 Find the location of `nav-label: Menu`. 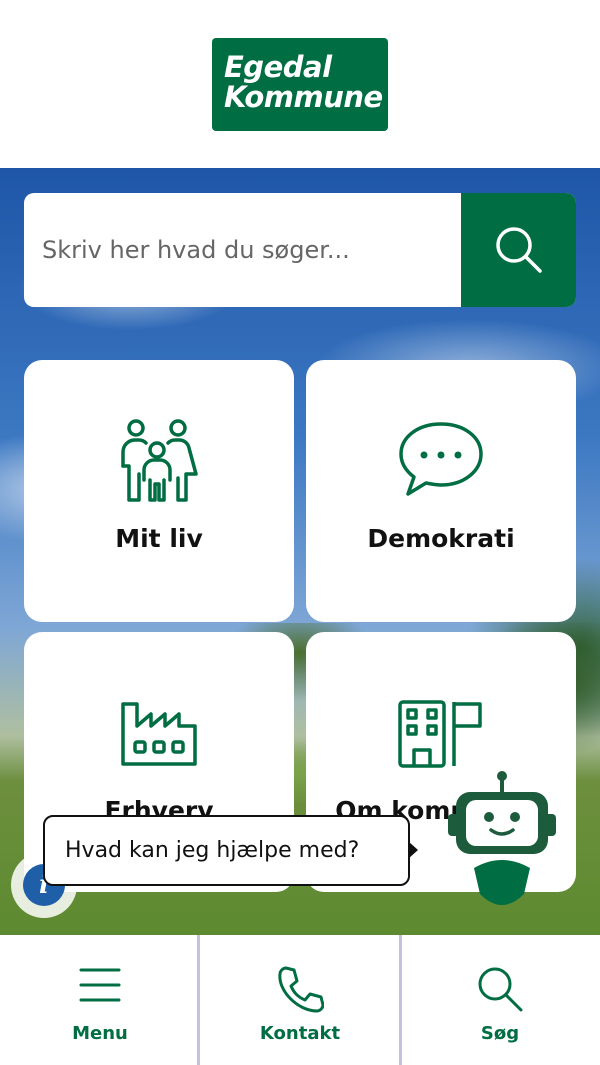

nav-label: Menu is located at coordinates (100, 1033).